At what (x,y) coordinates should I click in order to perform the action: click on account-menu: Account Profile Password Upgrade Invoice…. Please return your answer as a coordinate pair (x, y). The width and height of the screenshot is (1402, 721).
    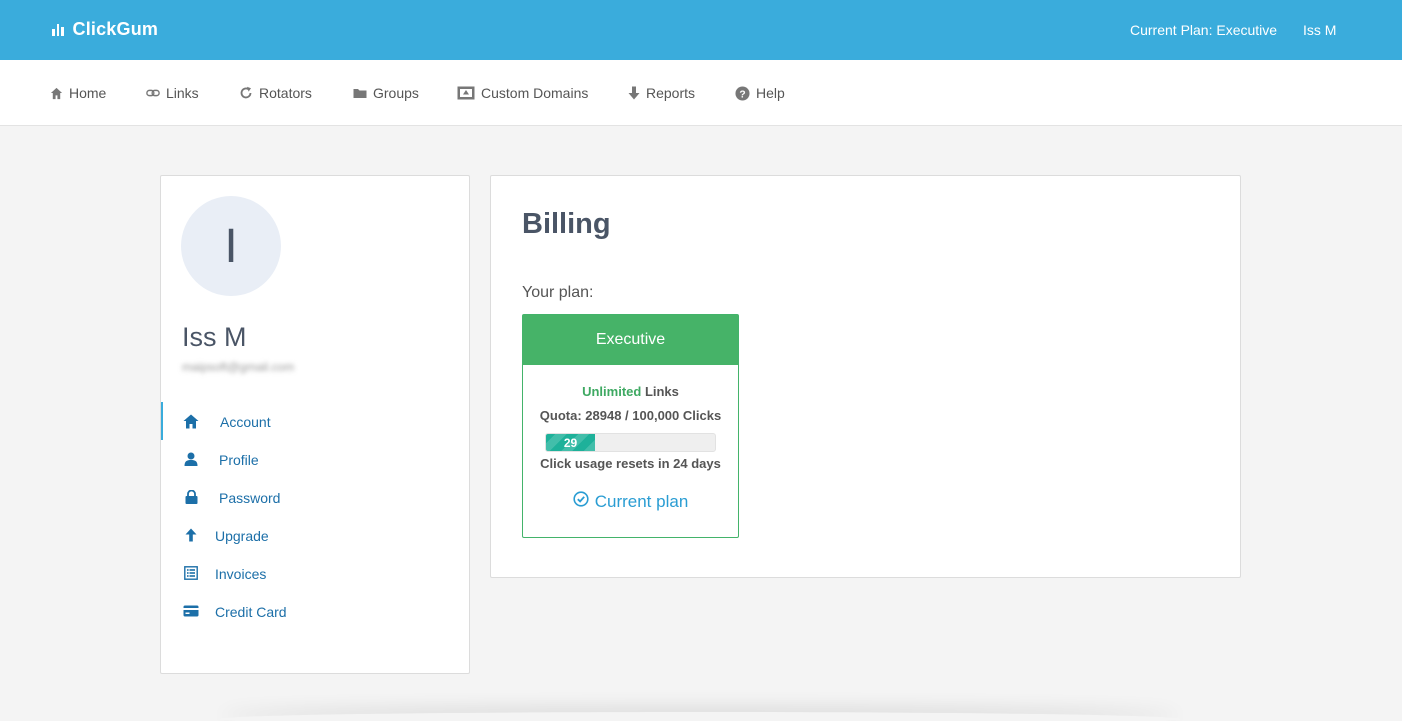
    Looking at the image, I should click on (315, 516).